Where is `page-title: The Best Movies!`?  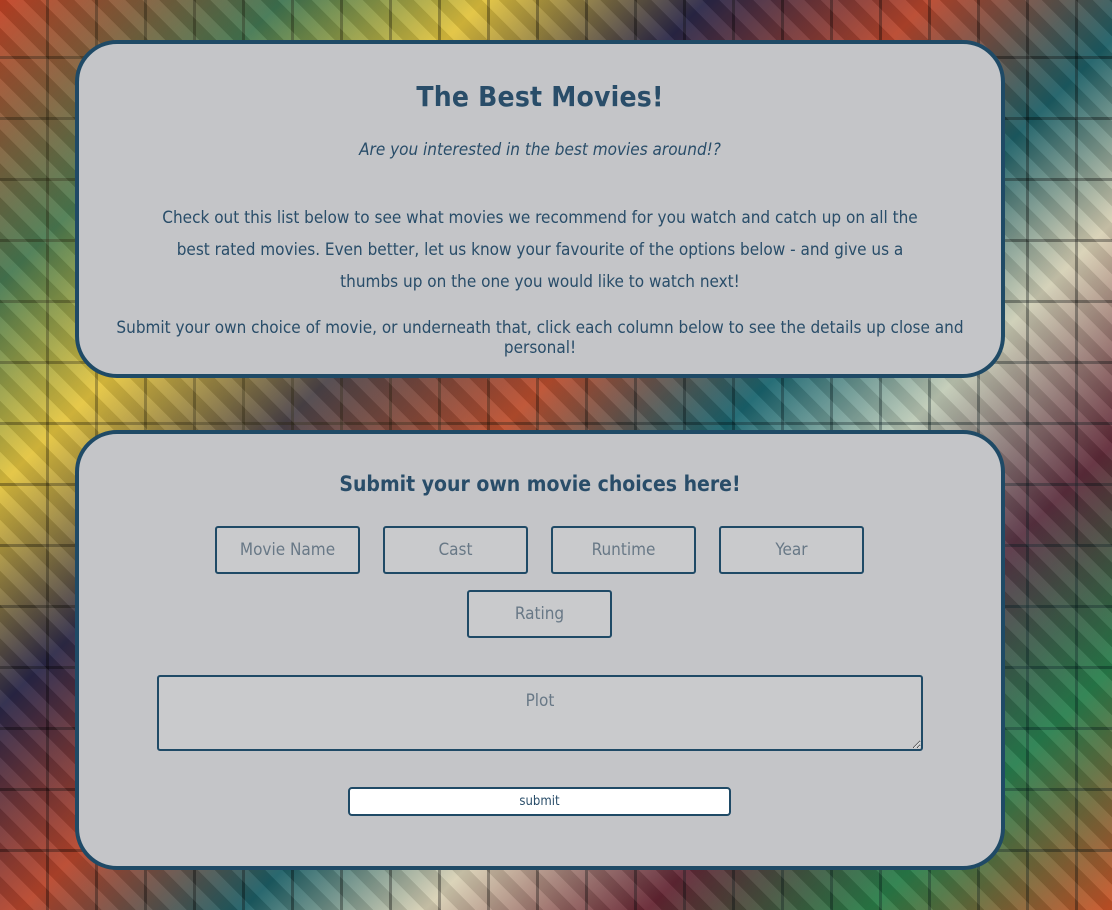
page-title: The Best Movies! is located at coordinates (540, 96).